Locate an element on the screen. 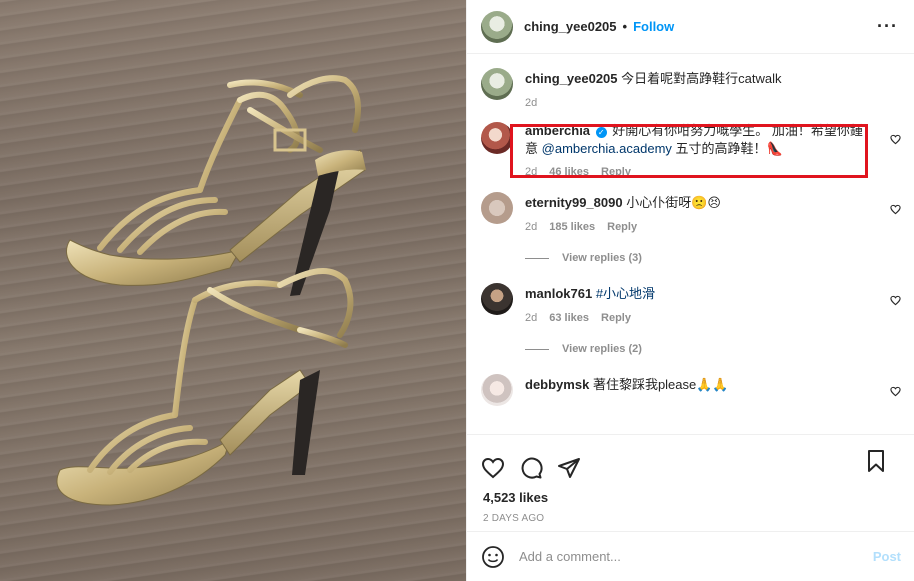 This screenshot has width=914, height=581. caption-body: ching_yee0205 今日着呢對高踭鞋行catwalk 2d is located at coordinates (697, 88).